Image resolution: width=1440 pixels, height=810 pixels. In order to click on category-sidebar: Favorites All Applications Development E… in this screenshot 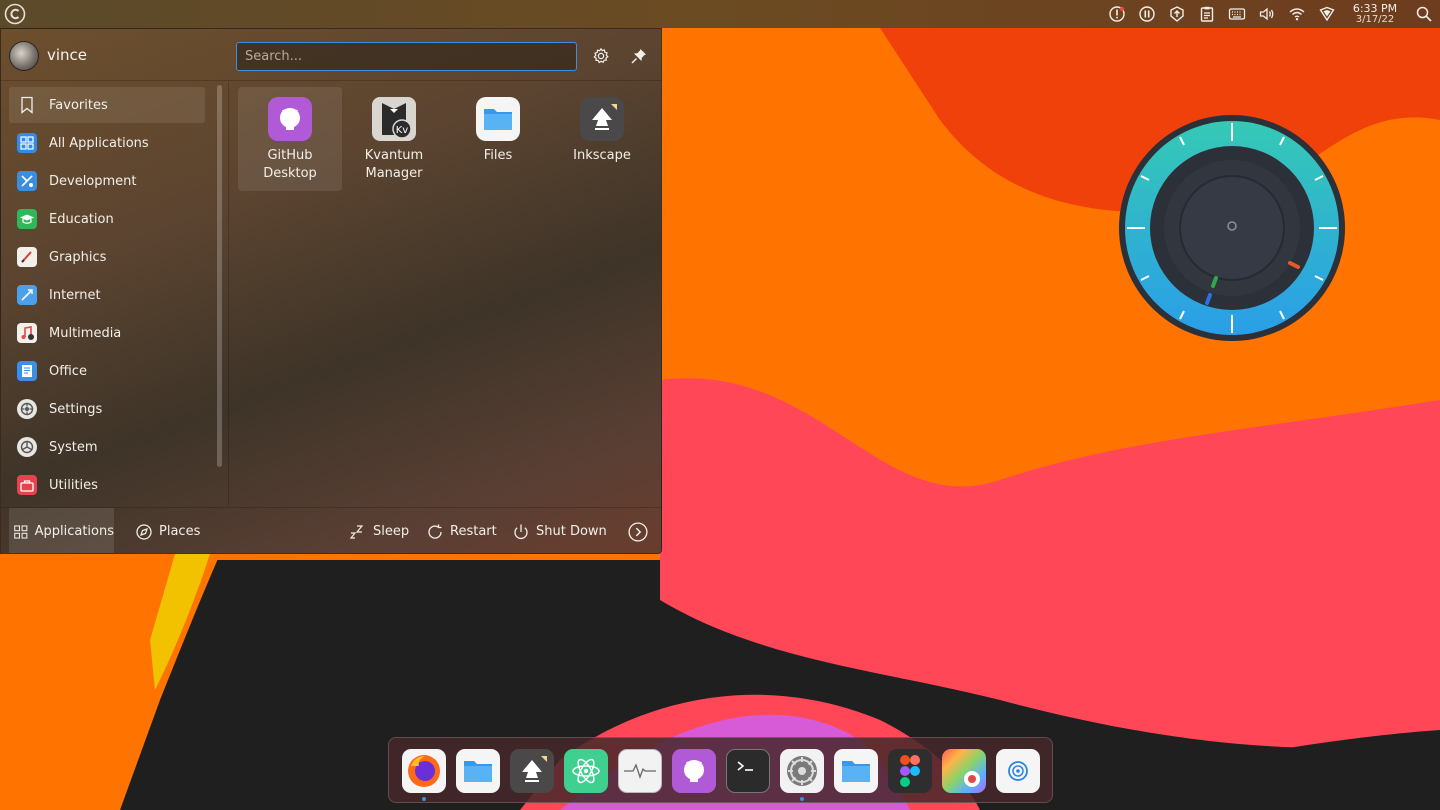, I will do `click(115, 294)`.